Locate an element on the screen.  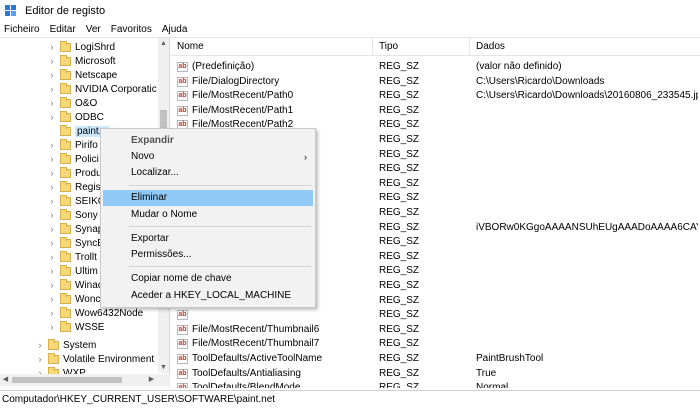
tree-item: › LogiShrd is located at coordinates (81, 47).